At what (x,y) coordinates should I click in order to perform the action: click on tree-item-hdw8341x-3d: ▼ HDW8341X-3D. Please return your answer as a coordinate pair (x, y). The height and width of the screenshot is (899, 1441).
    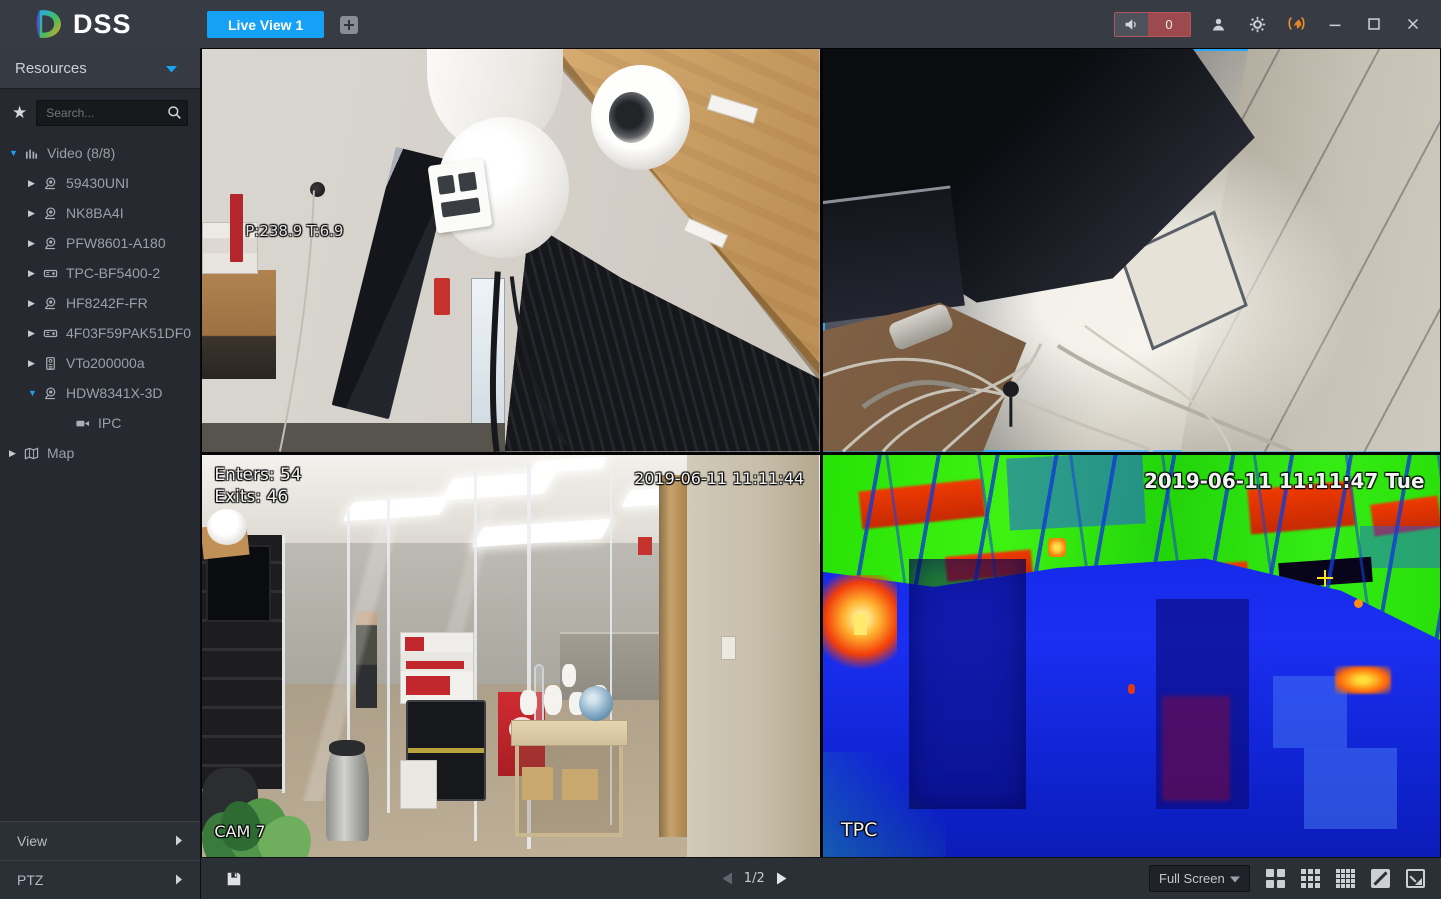
    Looking at the image, I should click on (100, 393).